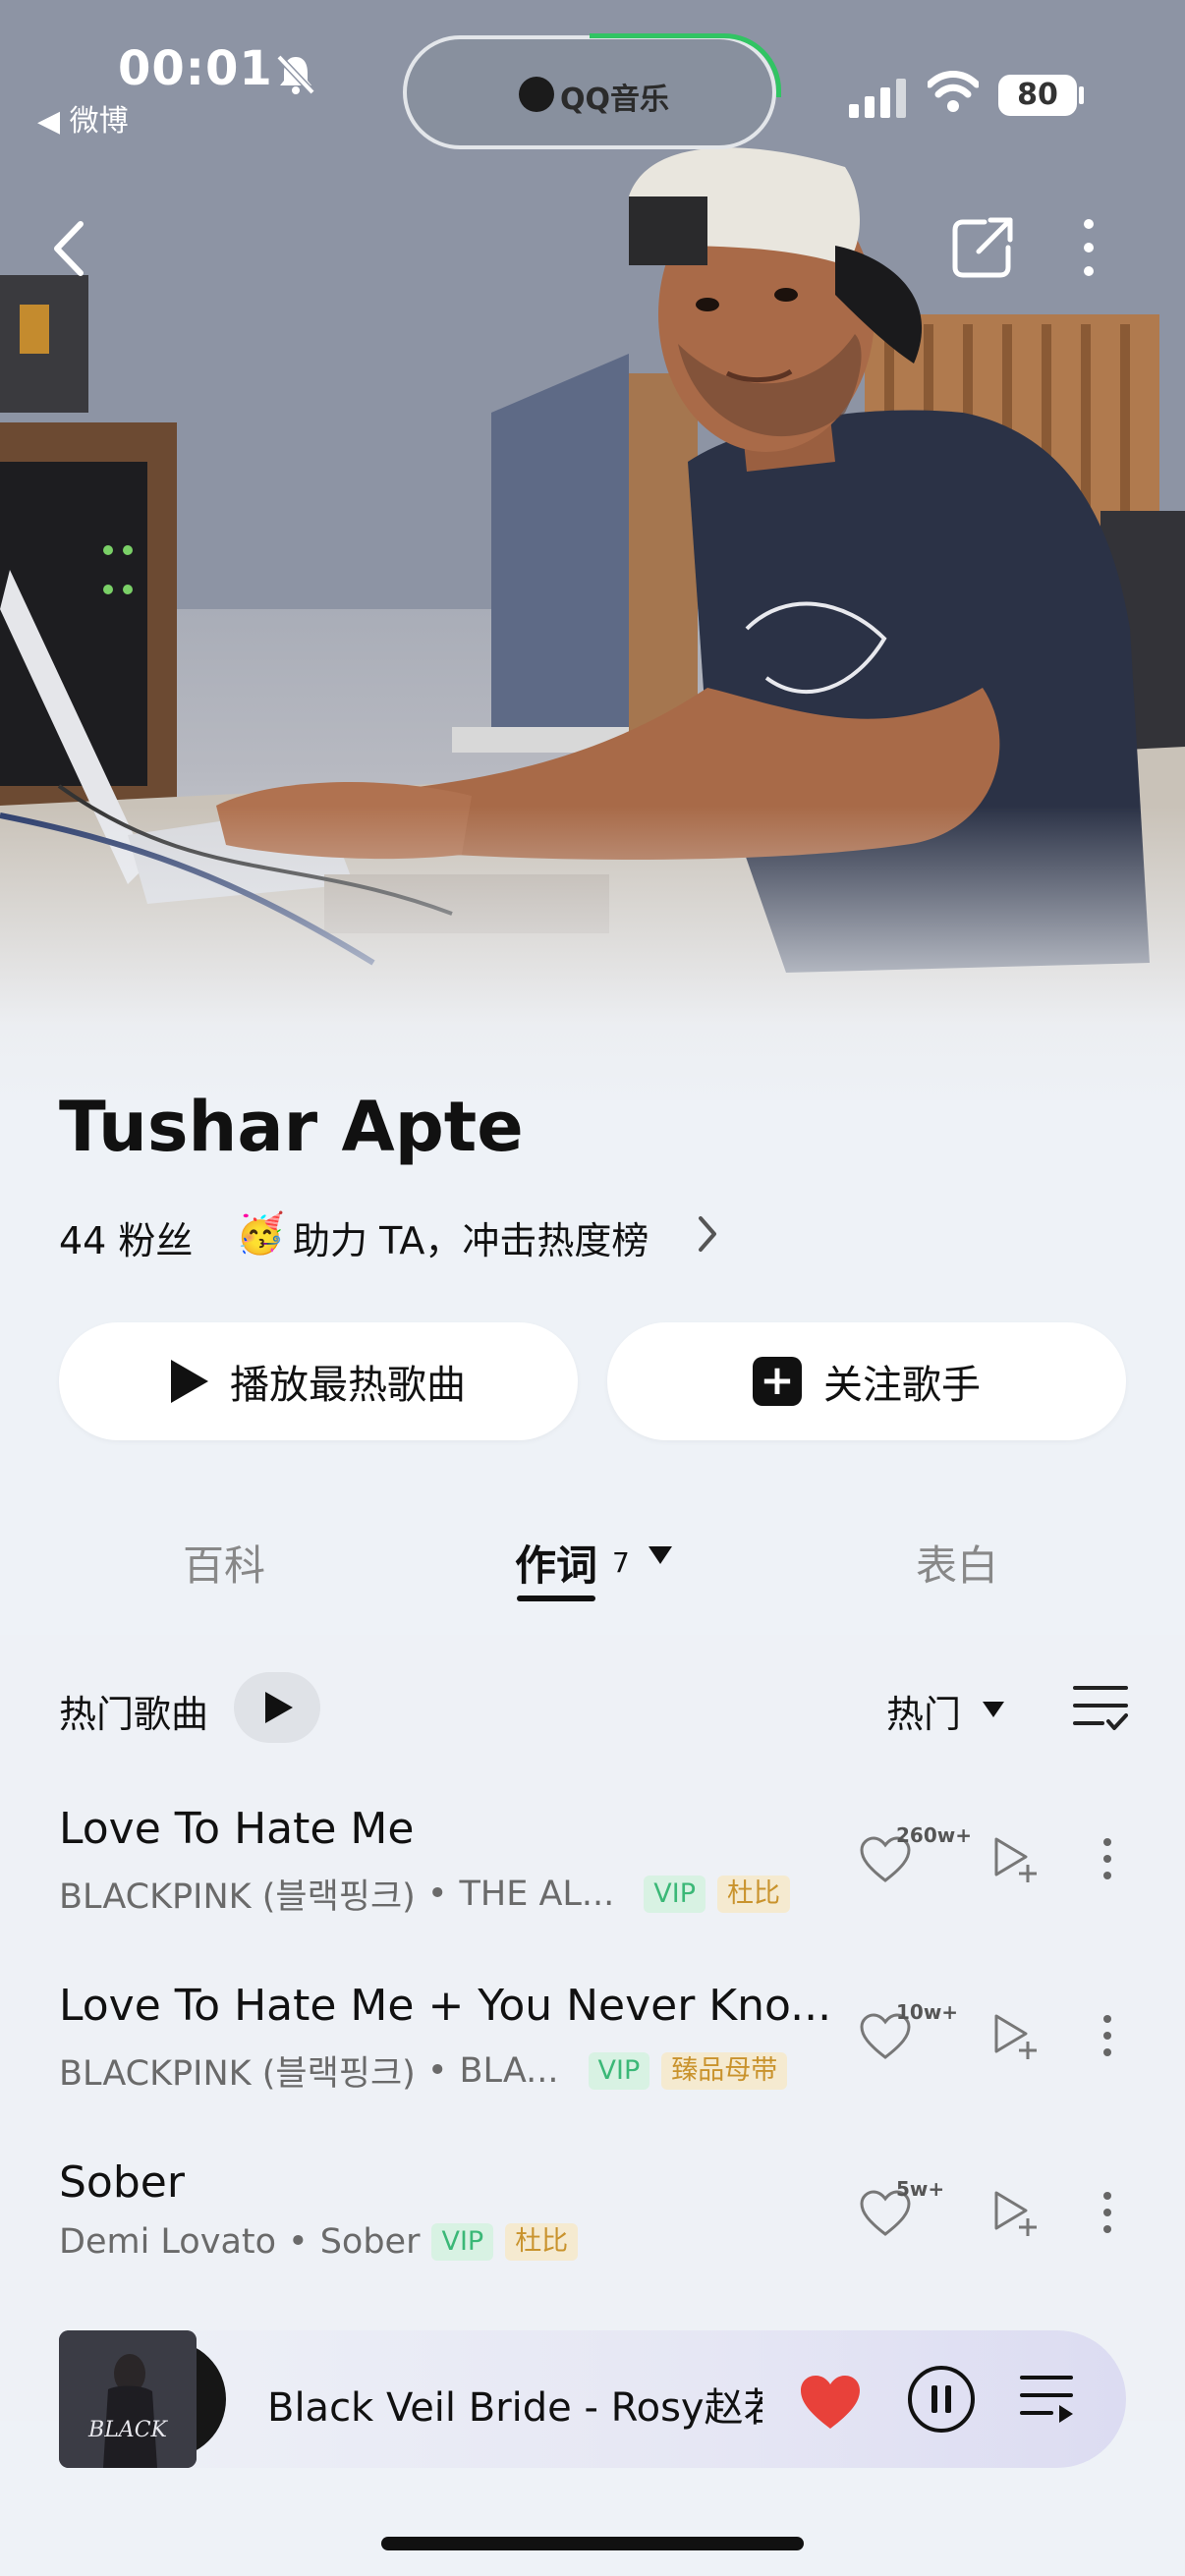  Describe the element at coordinates (1100, 1707) in the screenshot. I see `batch-select-icon` at that location.